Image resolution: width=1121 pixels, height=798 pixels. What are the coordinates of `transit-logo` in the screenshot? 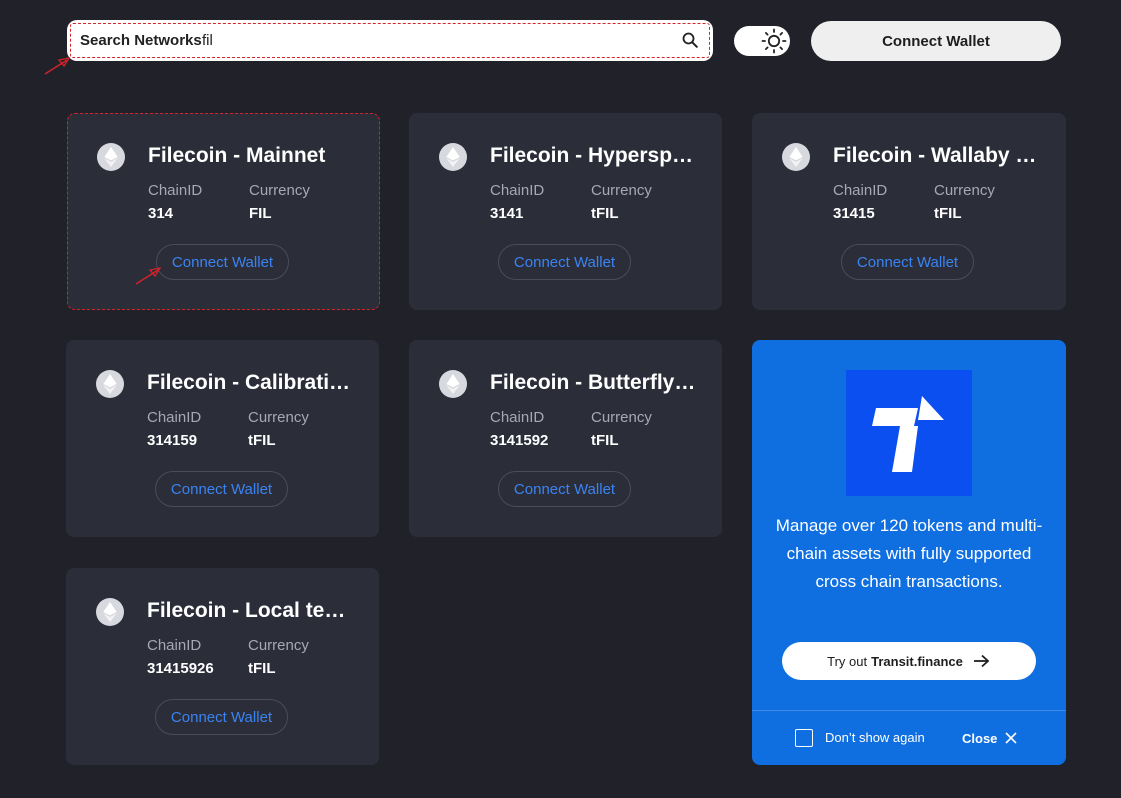 It's located at (909, 433).